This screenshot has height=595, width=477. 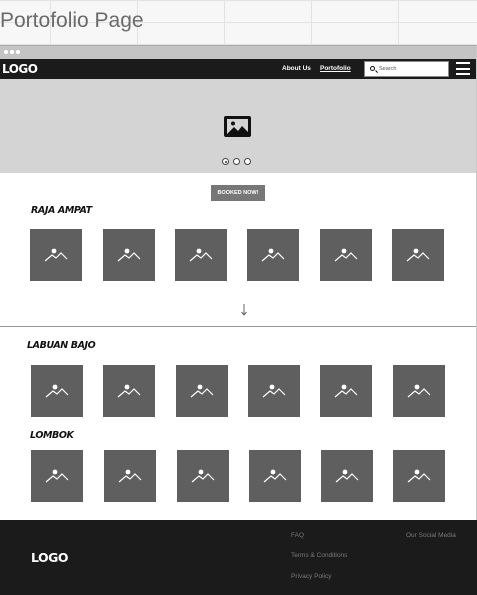 What do you see at coordinates (61, 345) in the screenshot?
I see `section-label-labuan-bajo: LABUAN BAJO` at bounding box center [61, 345].